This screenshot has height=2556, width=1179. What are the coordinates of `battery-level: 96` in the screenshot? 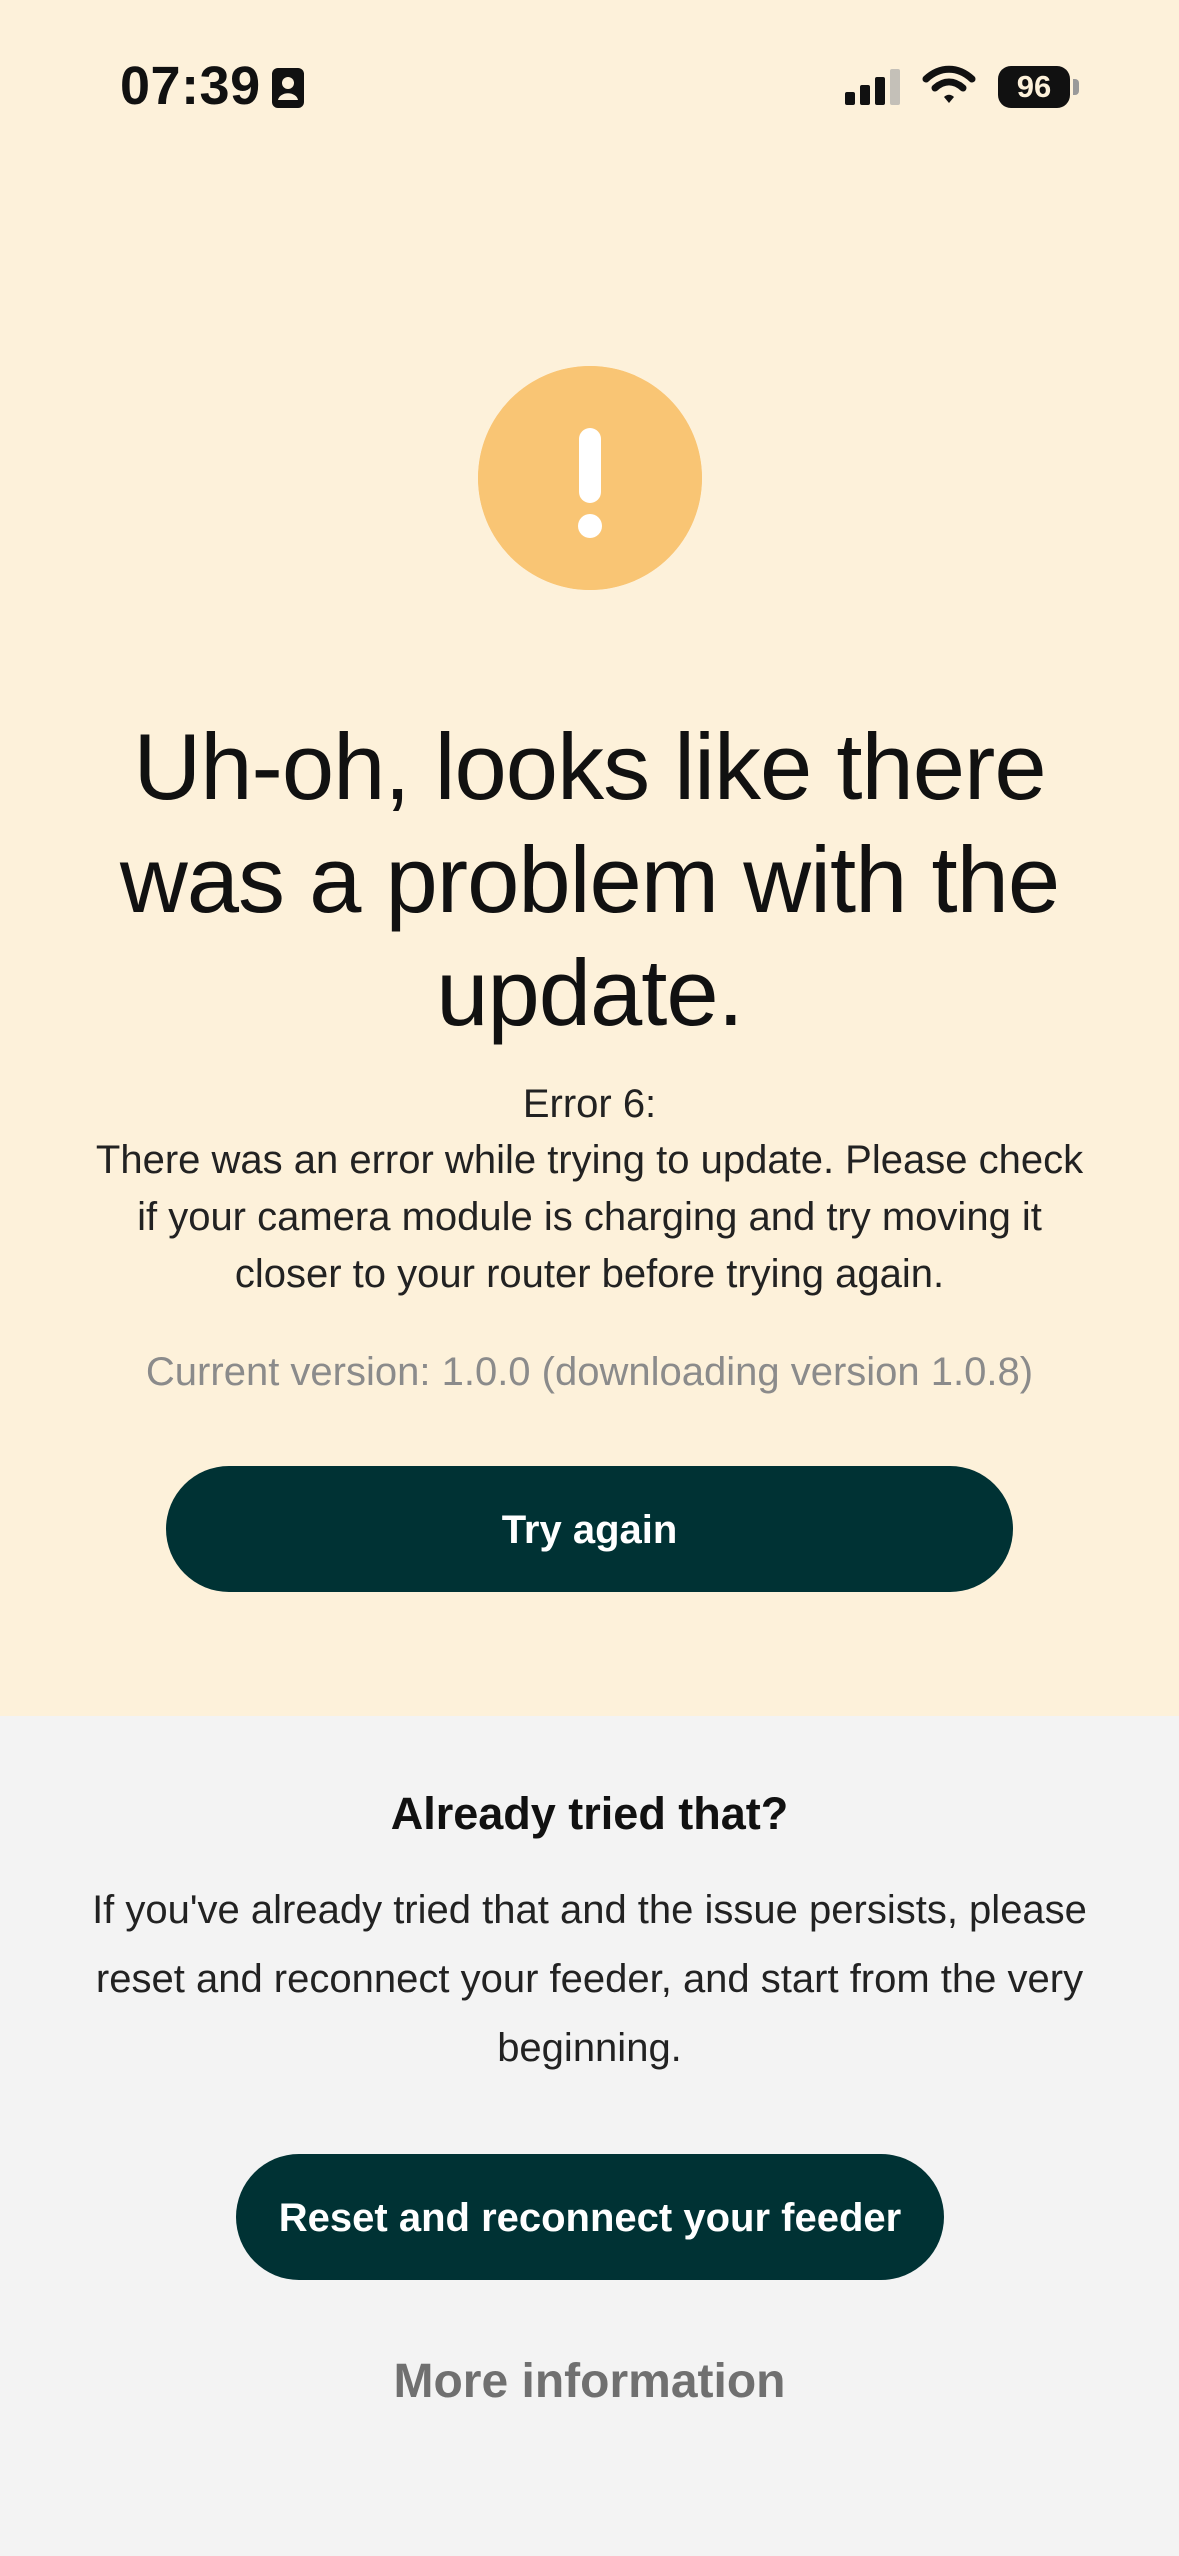 It's located at (1034, 87).